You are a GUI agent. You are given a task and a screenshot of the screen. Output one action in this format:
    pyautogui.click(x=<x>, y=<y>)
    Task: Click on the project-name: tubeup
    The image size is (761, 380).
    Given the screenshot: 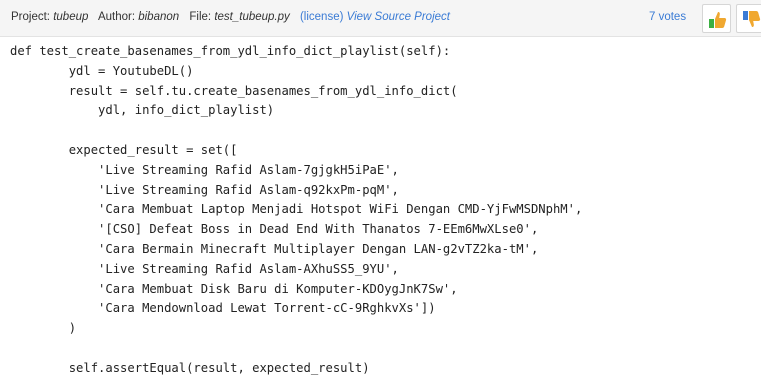 What is the action you would take?
    pyautogui.click(x=70, y=17)
    